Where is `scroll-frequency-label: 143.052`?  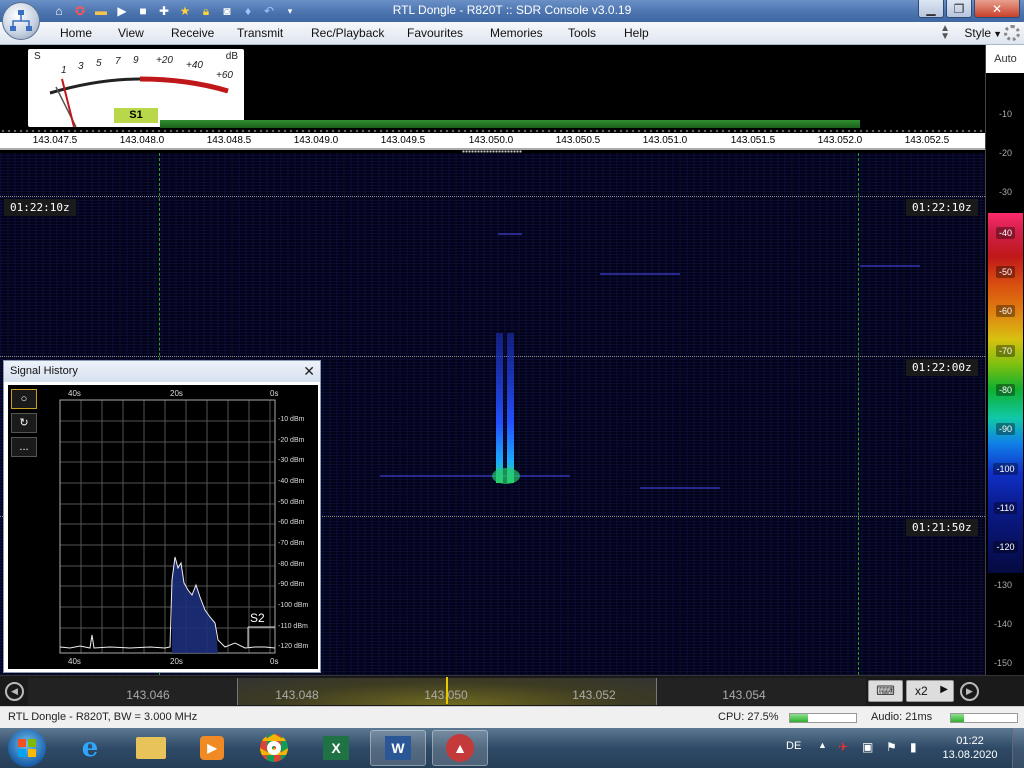 scroll-frequency-label: 143.052 is located at coordinates (594, 695).